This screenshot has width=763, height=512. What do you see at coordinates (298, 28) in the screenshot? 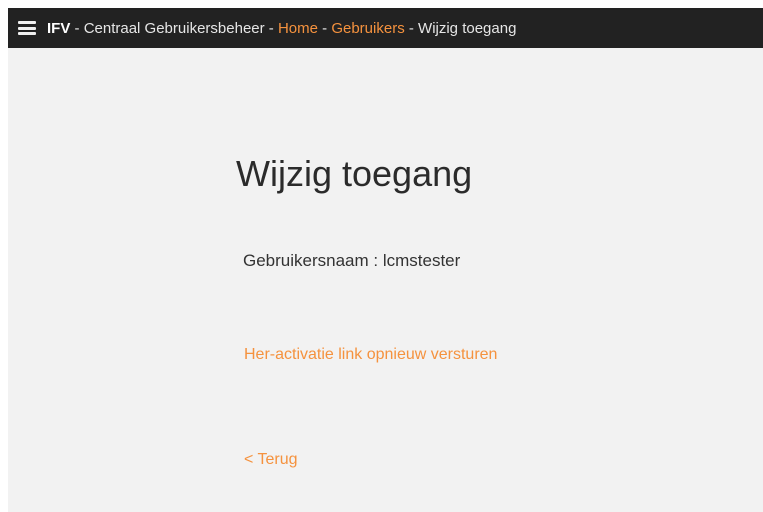
I see `breadcrumb-home-link: Home` at bounding box center [298, 28].